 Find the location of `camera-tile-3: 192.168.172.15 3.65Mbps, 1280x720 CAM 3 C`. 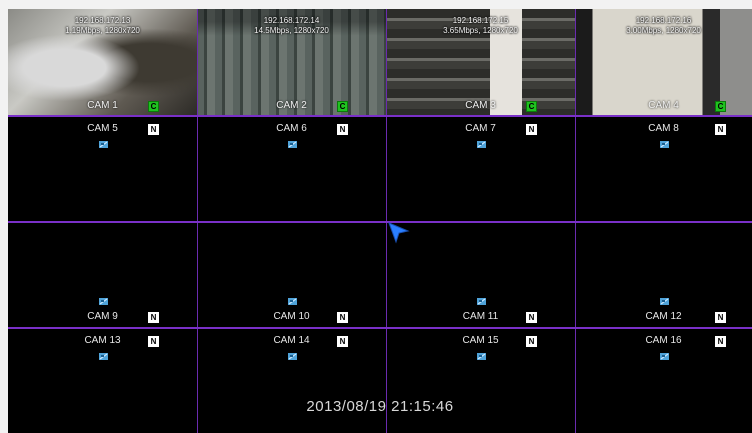

camera-tile-3: 192.168.172.15 3.65Mbps, 1280x720 CAM 3 C is located at coordinates (480, 62).